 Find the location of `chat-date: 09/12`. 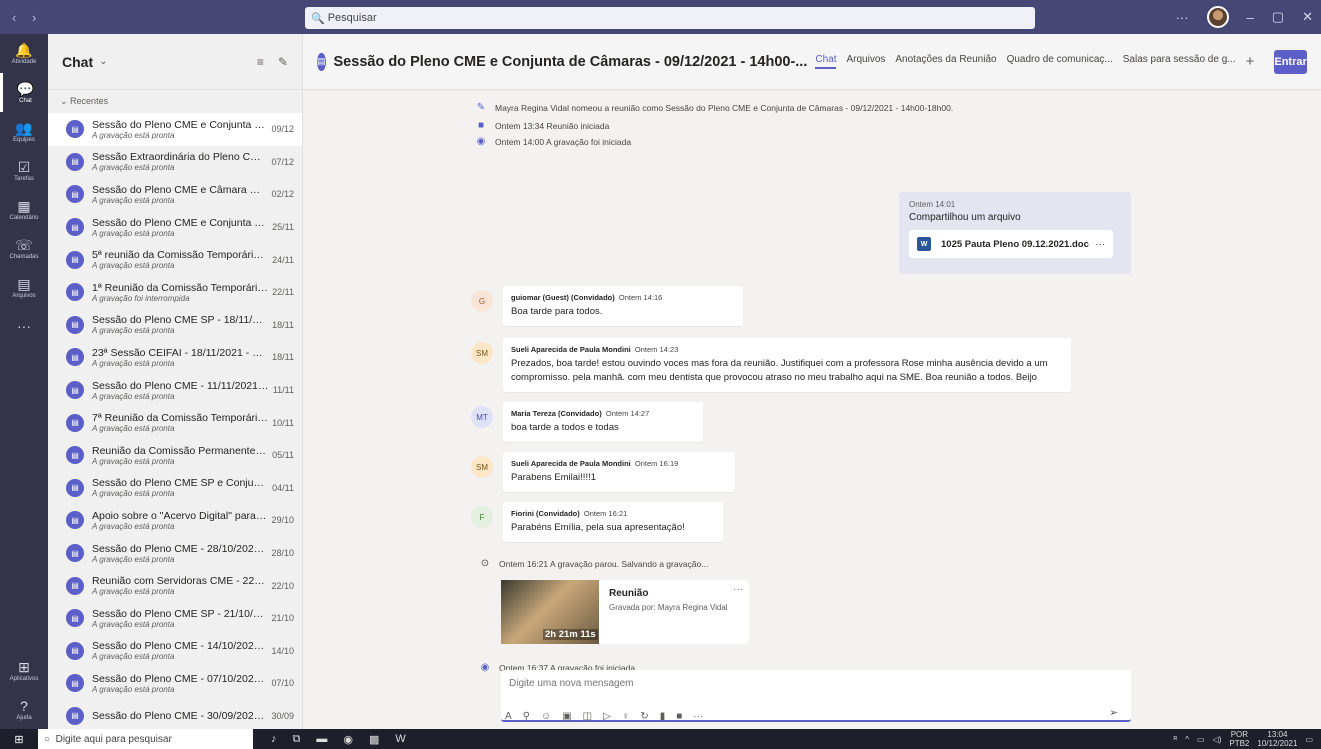

chat-date: 09/12 is located at coordinates (282, 129).